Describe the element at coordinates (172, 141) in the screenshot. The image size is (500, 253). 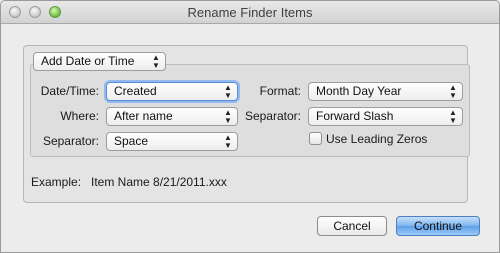
I see `separator-left-popup: Space ▲ ▼` at that location.